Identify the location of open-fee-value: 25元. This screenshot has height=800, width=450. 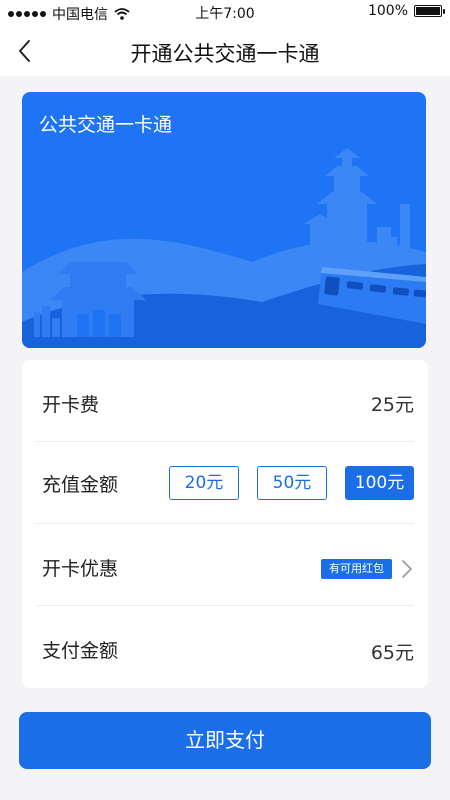
(392, 405).